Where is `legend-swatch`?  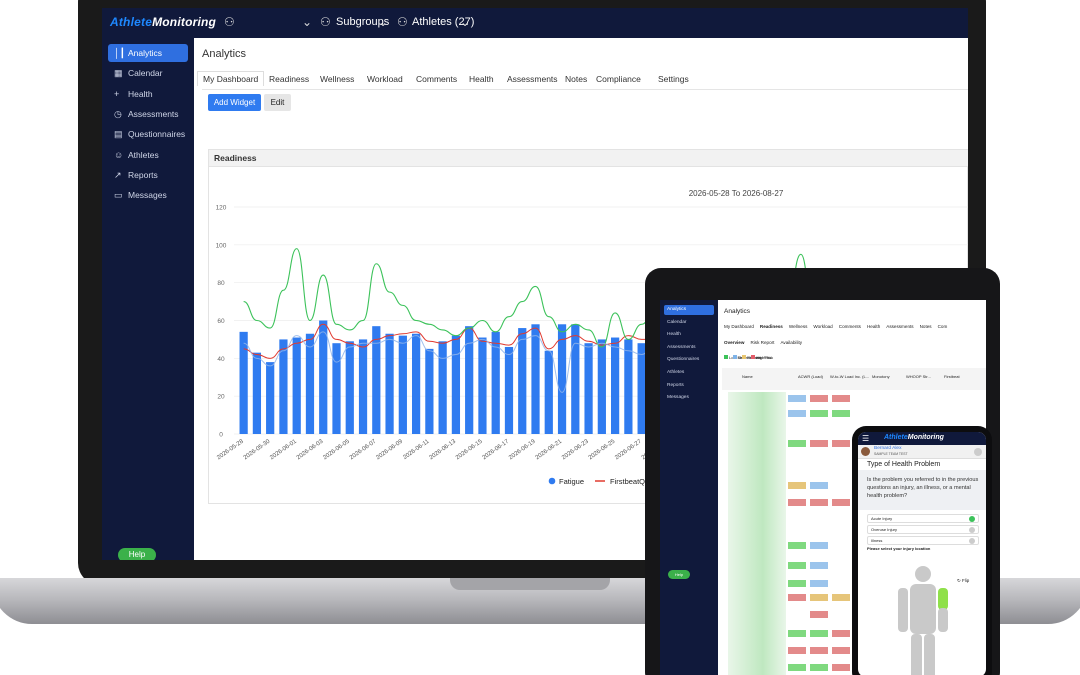 legend-swatch is located at coordinates (735, 356).